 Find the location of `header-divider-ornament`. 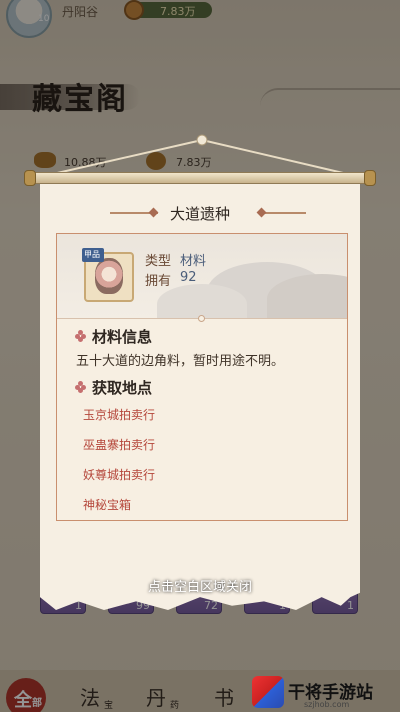

header-divider-ornament is located at coordinates (201, 318).